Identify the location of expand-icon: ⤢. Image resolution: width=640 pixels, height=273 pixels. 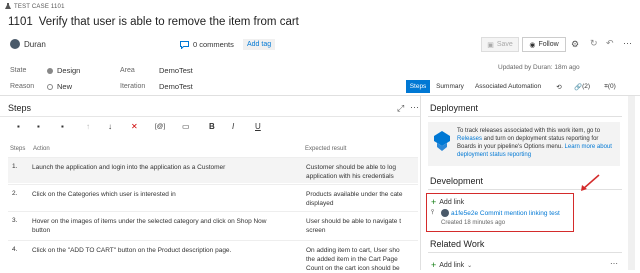
(400, 108).